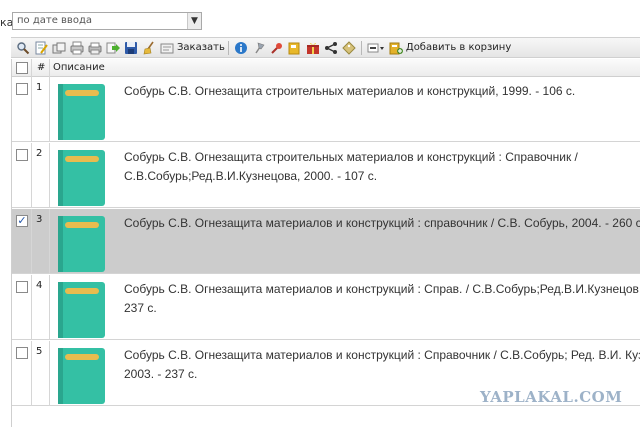 The width and height of the screenshot is (640, 427). What do you see at coordinates (77, 48) in the screenshot?
I see `print-icon` at bounding box center [77, 48].